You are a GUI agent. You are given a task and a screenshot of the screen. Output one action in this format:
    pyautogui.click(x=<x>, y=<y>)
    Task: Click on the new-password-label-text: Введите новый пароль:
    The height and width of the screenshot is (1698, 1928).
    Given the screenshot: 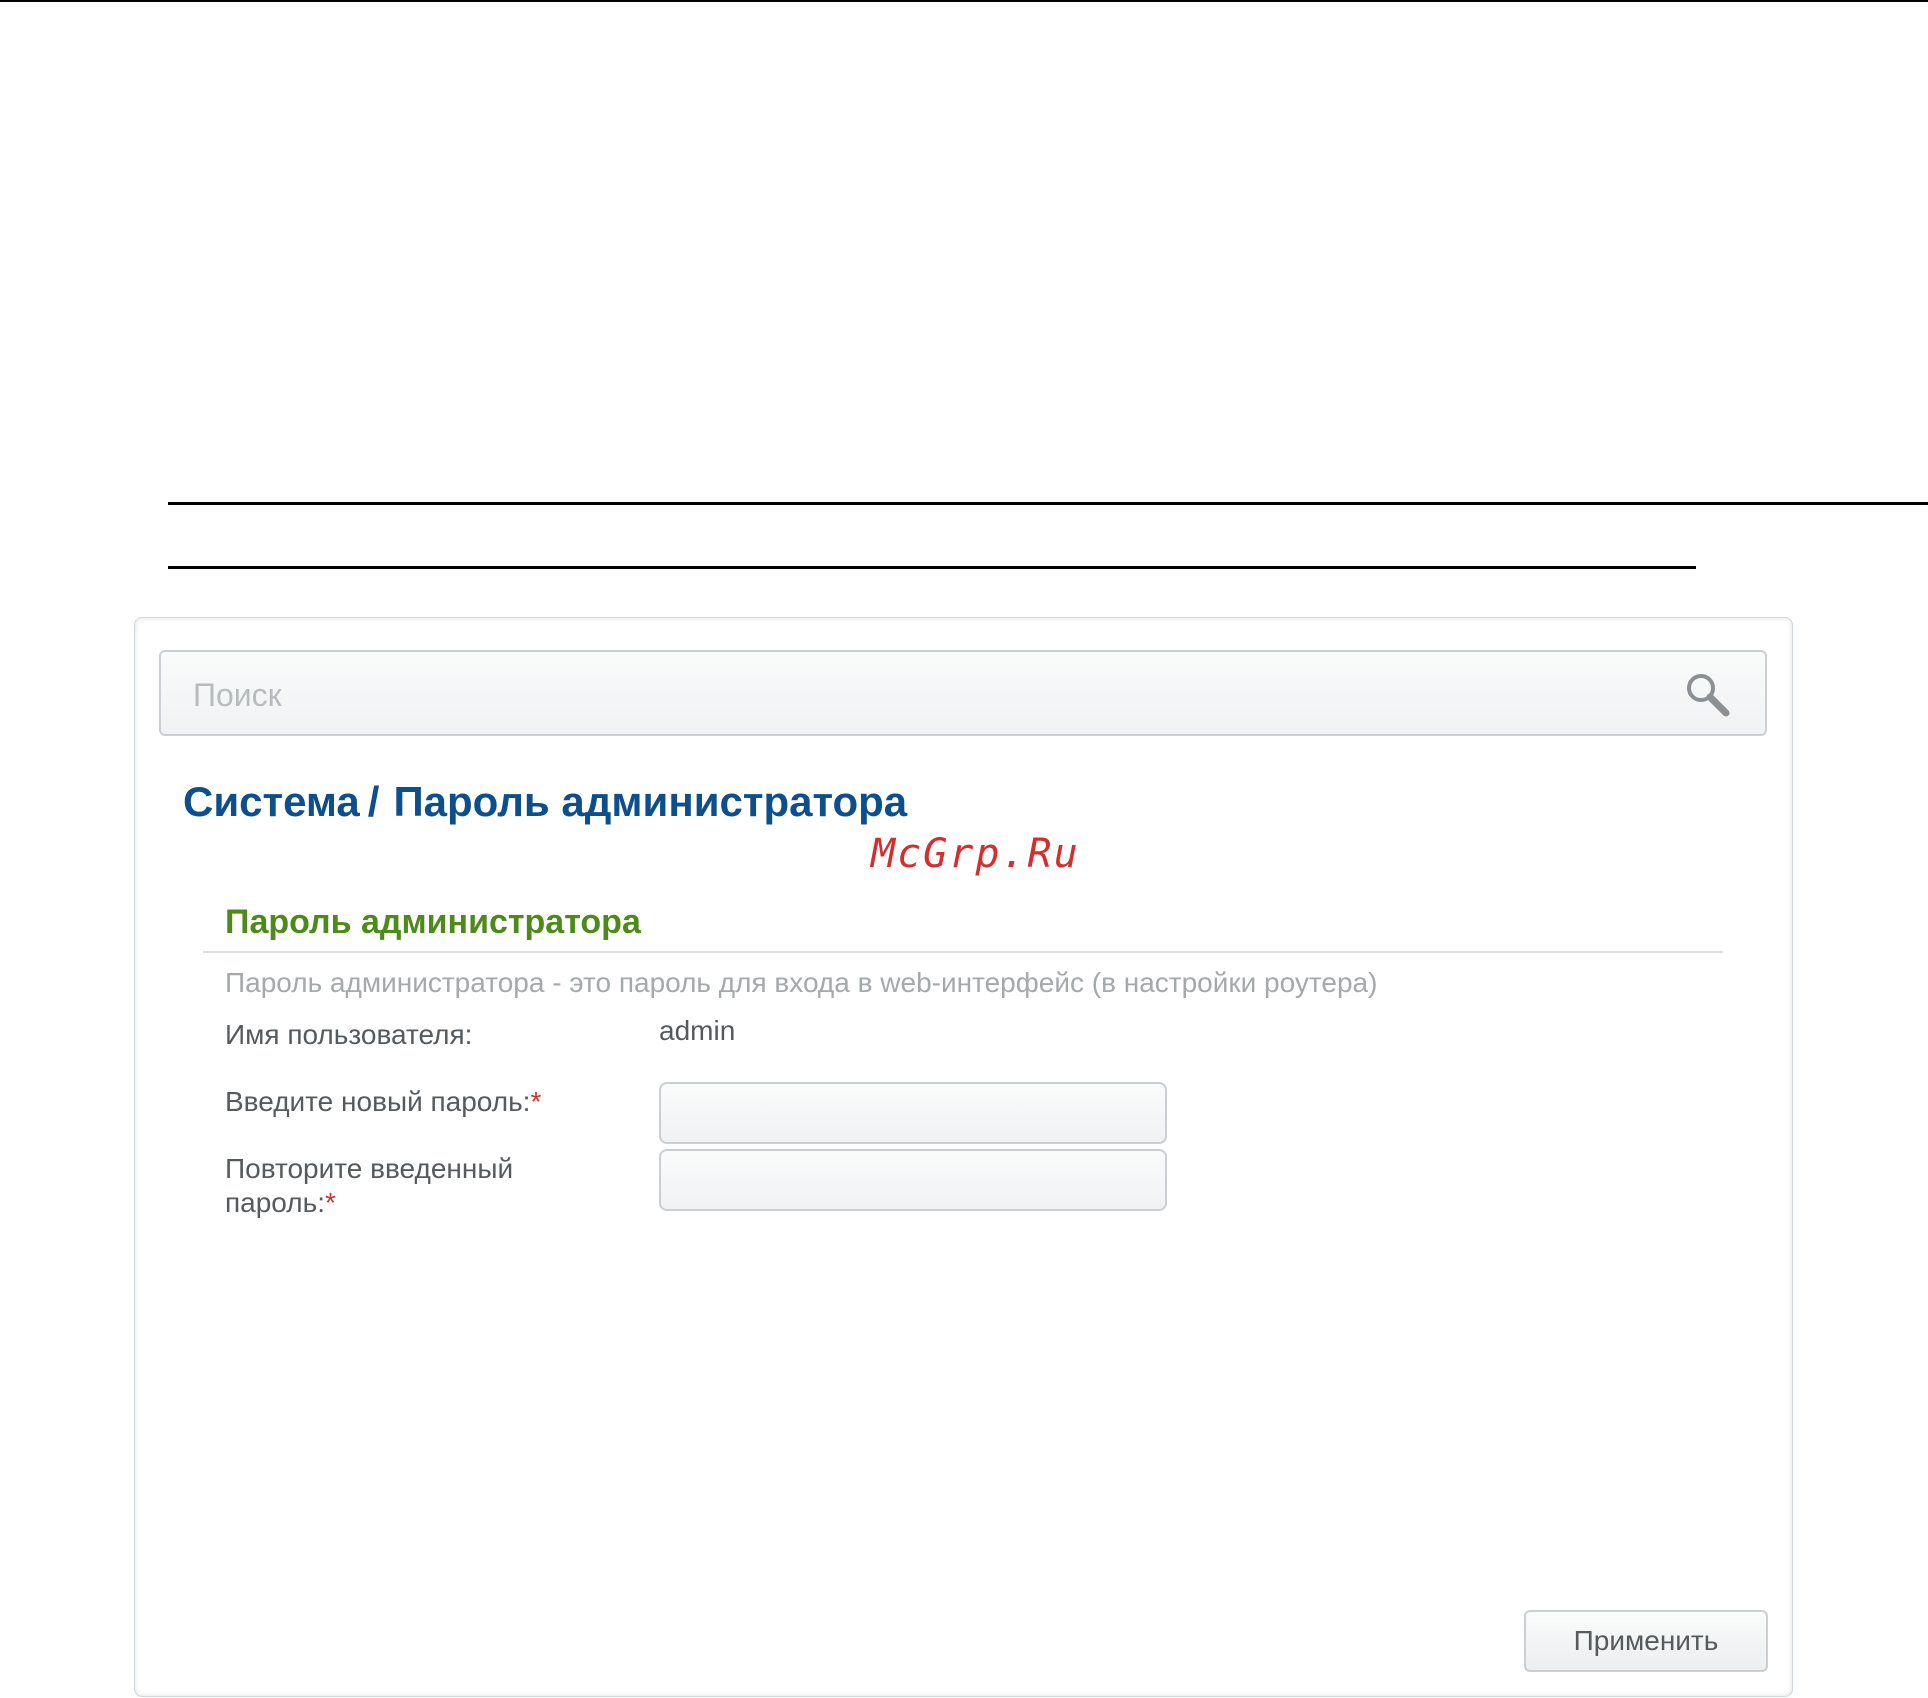 What is the action you would take?
    pyautogui.click(x=378, y=1101)
    